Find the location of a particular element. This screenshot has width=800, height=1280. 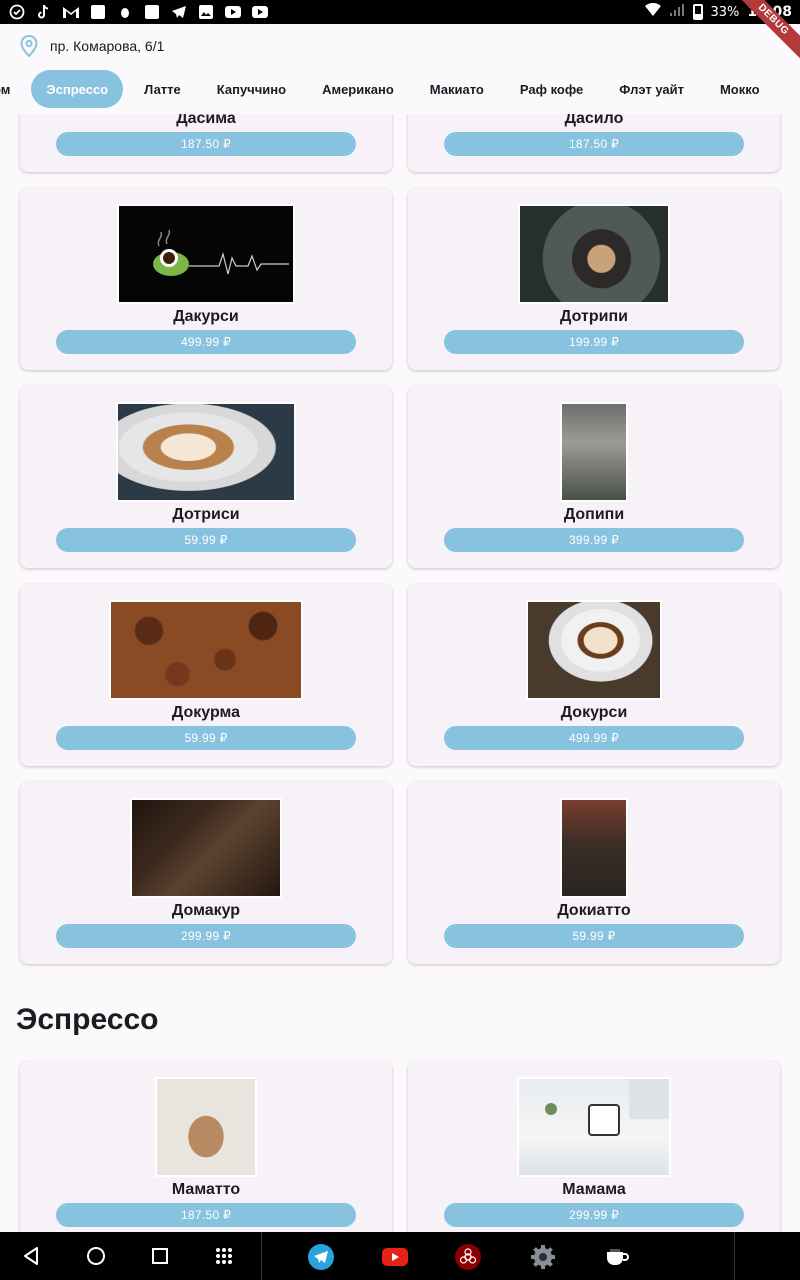

tab-macchiato: Макиато is located at coordinates (457, 89).